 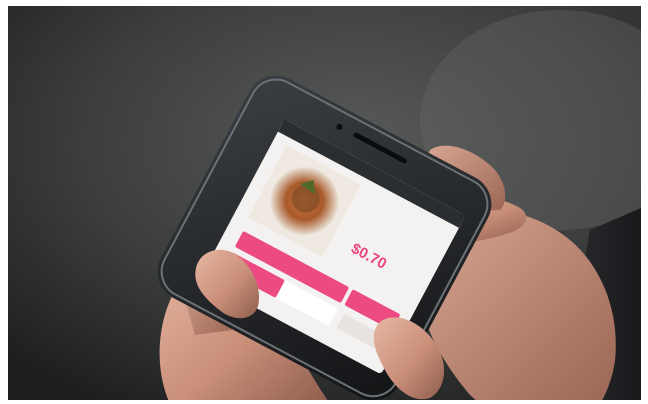 What do you see at coordinates (644, 202) in the screenshot?
I see `image-border-right` at bounding box center [644, 202].